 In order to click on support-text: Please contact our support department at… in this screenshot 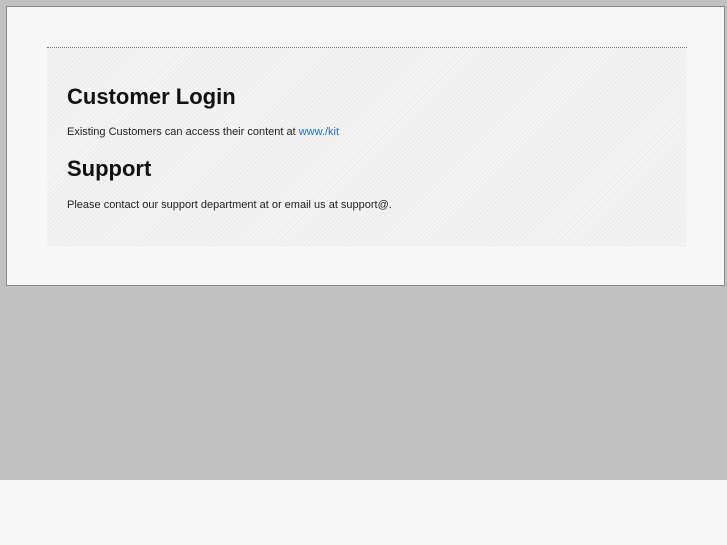, I will do `click(229, 205)`.